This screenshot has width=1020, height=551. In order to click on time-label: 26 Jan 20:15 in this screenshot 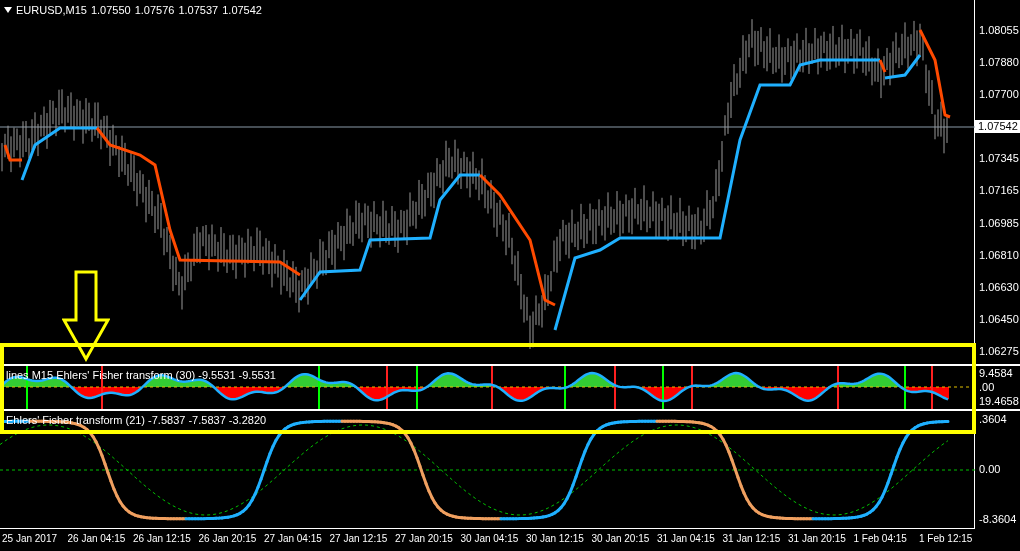, I will do `click(228, 539)`.